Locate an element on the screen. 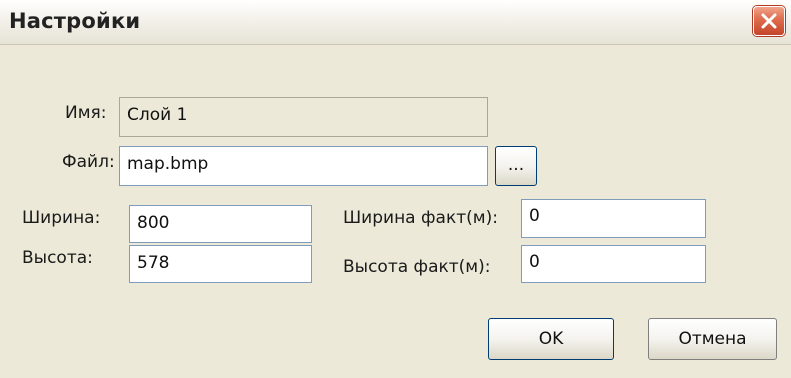 Image resolution: width=791 pixels, height=378 pixels. width-label: Ширина: is located at coordinates (61, 218).